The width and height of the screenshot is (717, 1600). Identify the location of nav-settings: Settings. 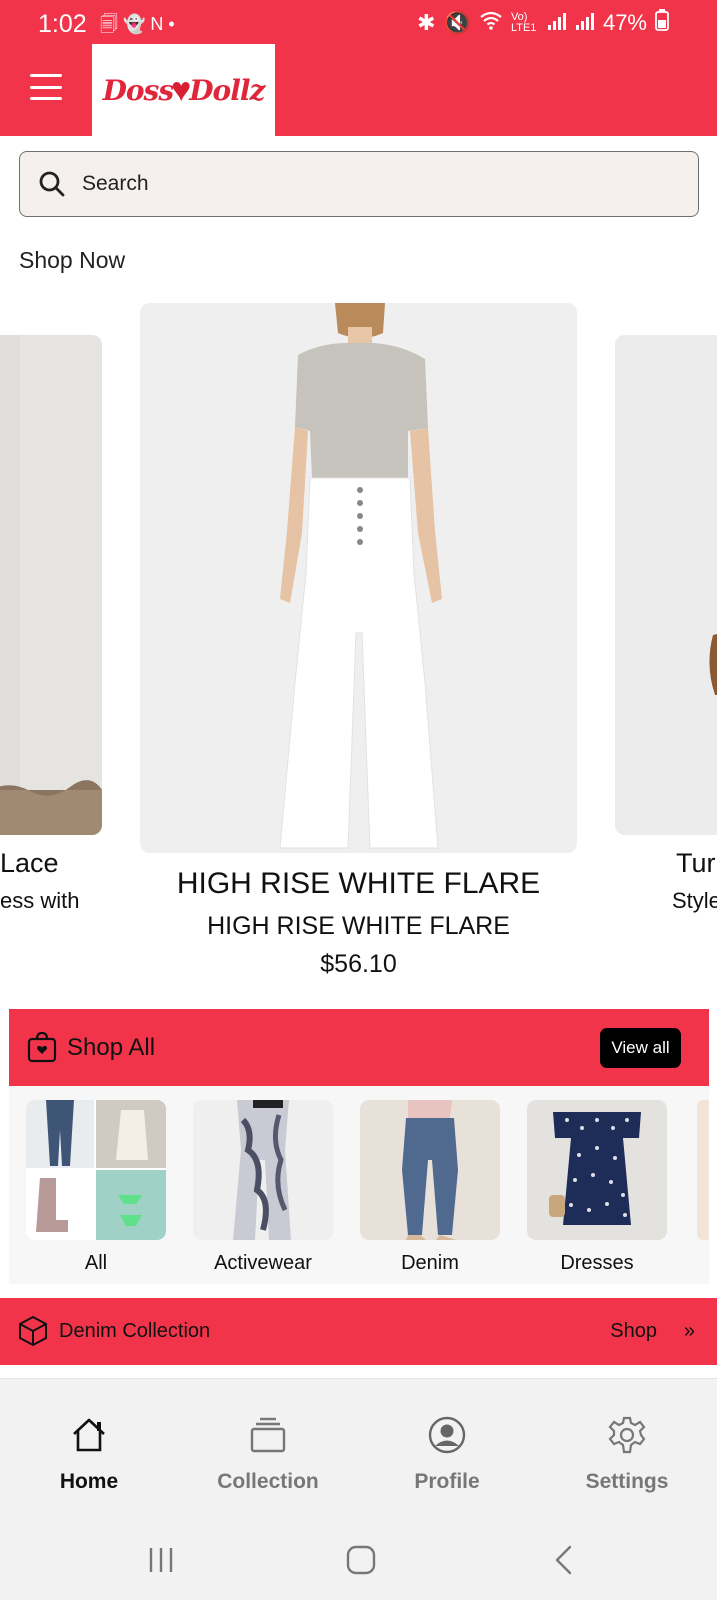
(627, 1454).